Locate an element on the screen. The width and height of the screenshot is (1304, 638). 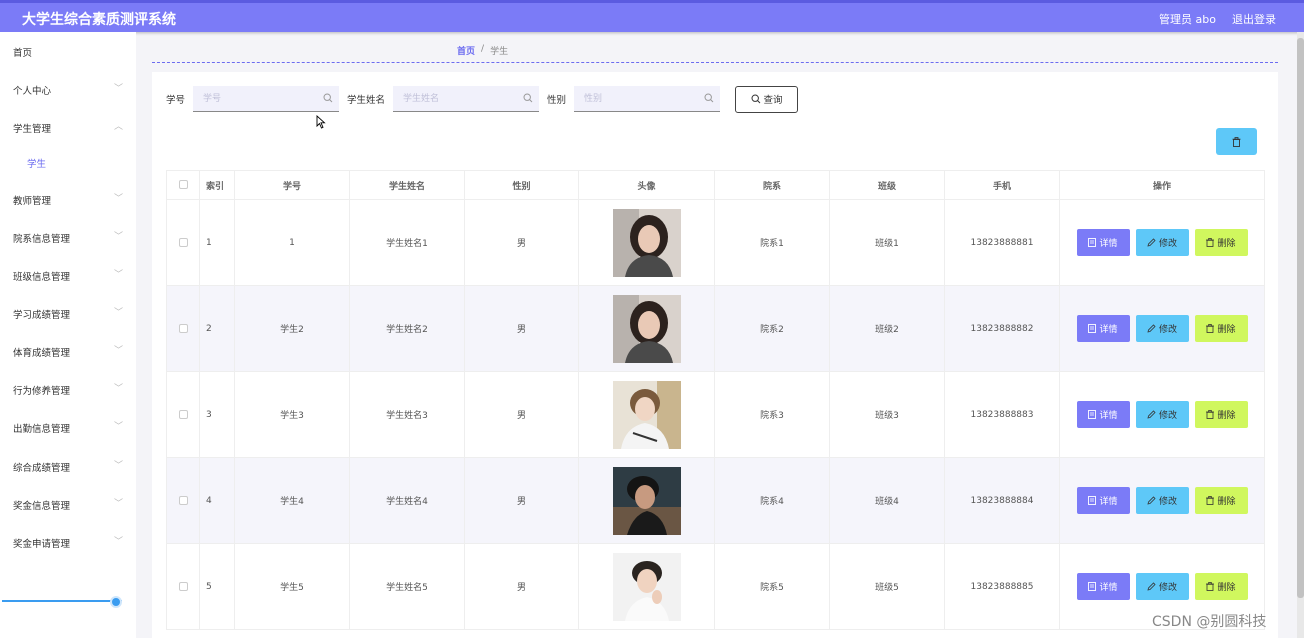
cell-class: 班级3 is located at coordinates (887, 414).